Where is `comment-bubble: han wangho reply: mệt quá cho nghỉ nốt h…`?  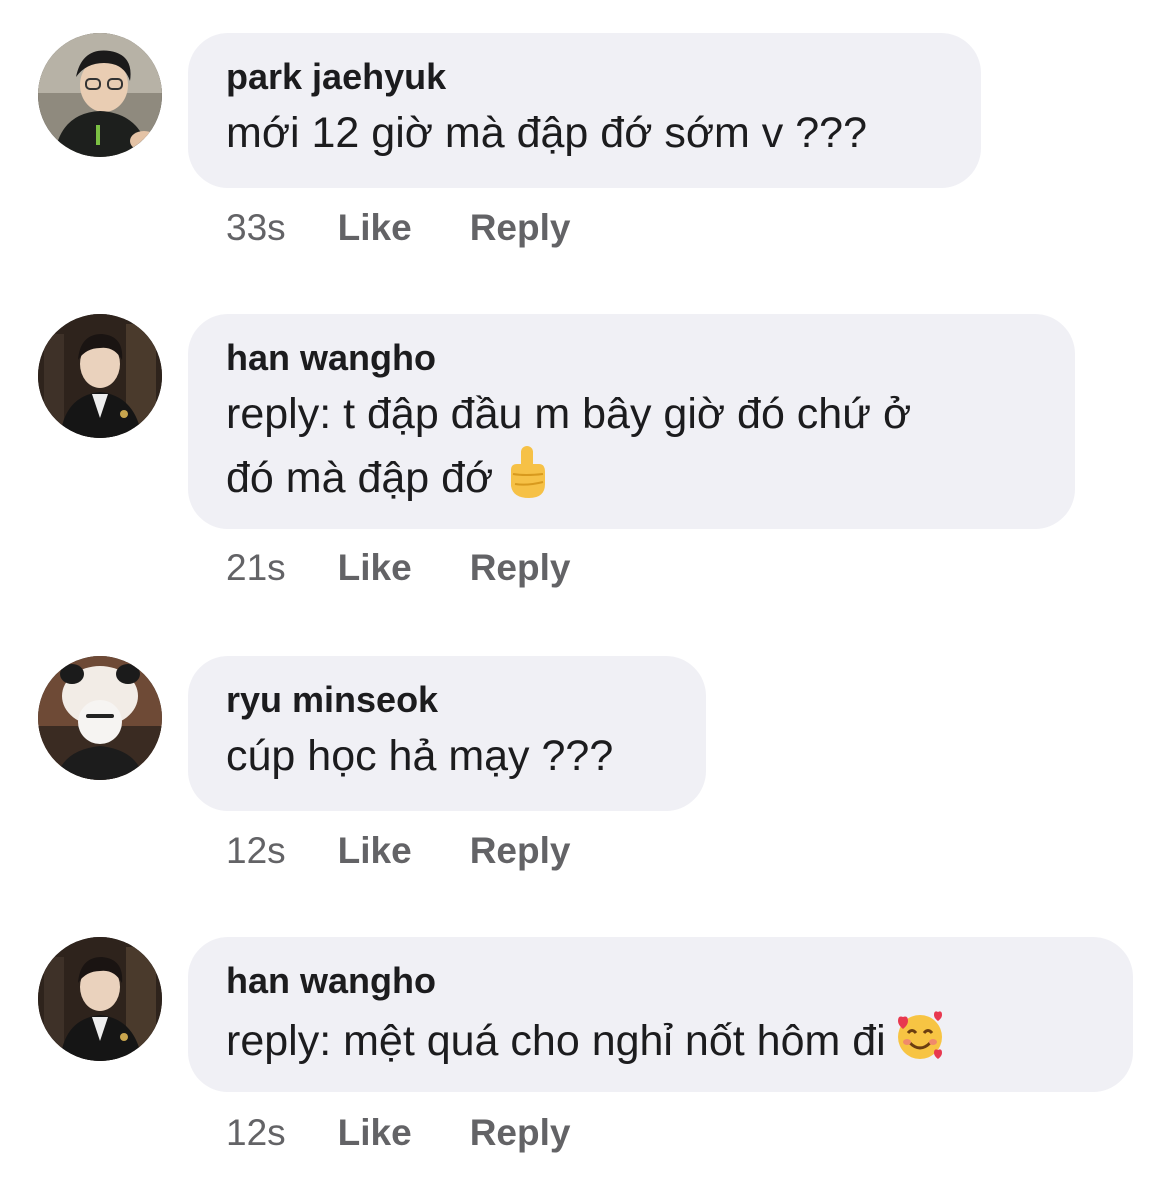 comment-bubble: han wangho reply: mệt quá cho nghỉ nốt h… is located at coordinates (660, 1014).